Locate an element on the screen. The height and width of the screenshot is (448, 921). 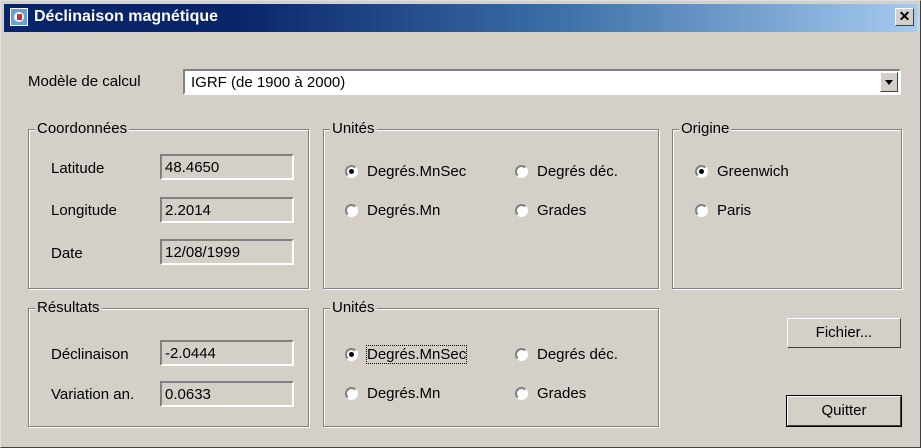
app-icon is located at coordinates (19, 17).